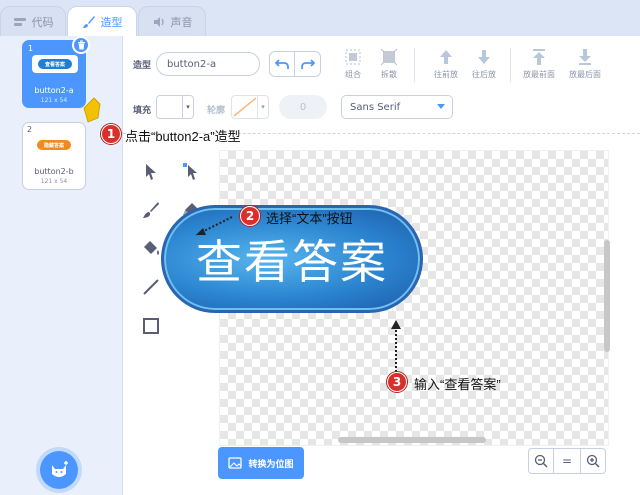 This screenshot has height=495, width=640. I want to click on step-badge-1: 1, so click(111, 134).